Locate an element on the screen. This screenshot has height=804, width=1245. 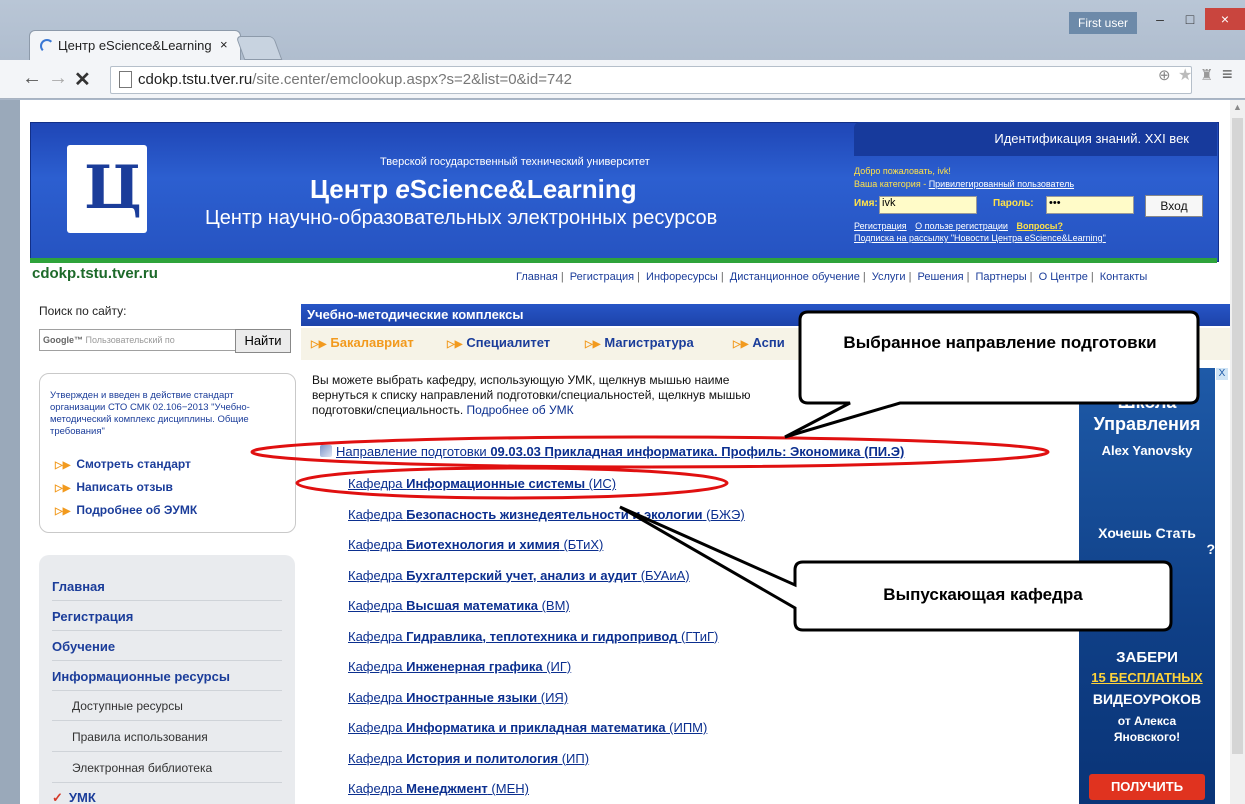
callout-selected-direction: Выбранное направление подготовки is located at coordinates (1000, 342).